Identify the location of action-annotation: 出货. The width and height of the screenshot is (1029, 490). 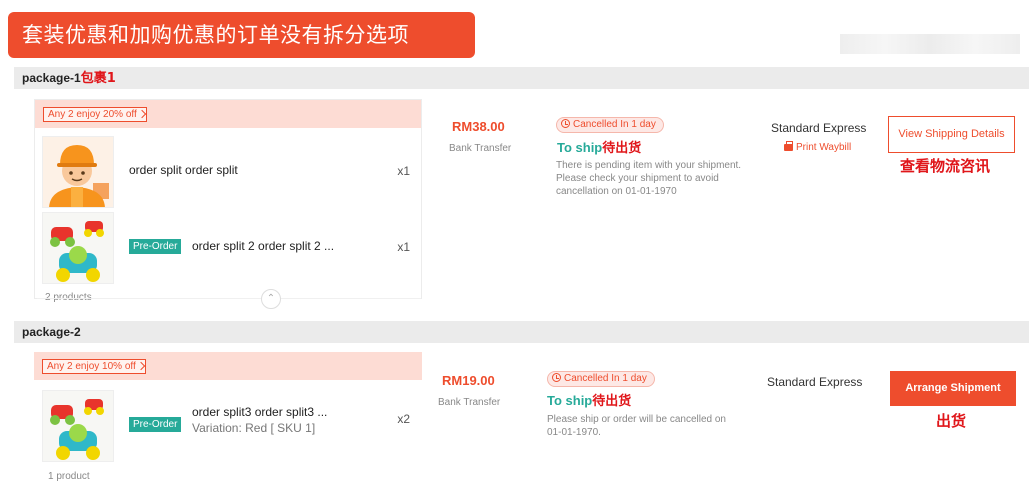
(951, 421).